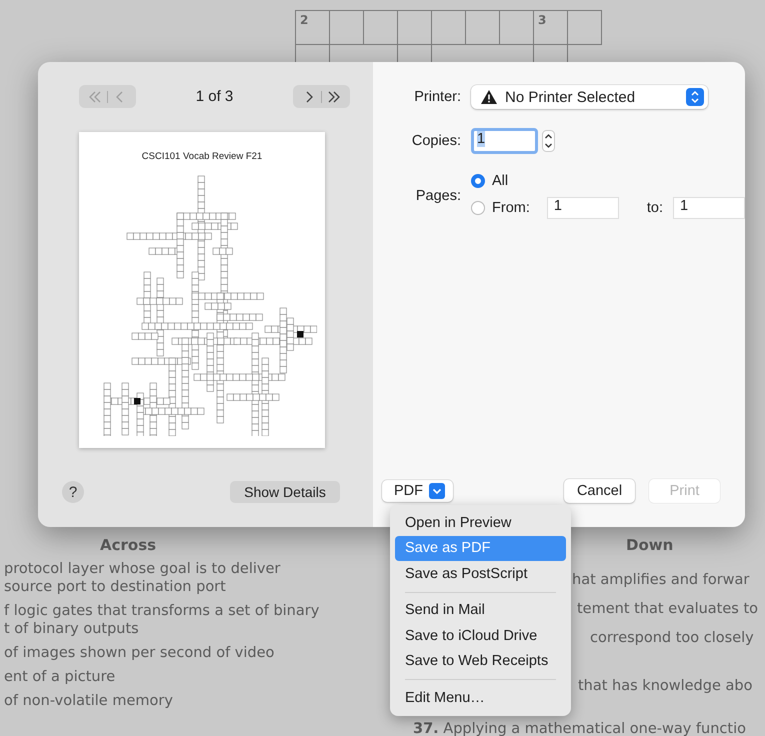  What do you see at coordinates (500, 181) in the screenshot?
I see `option-label: All` at bounding box center [500, 181].